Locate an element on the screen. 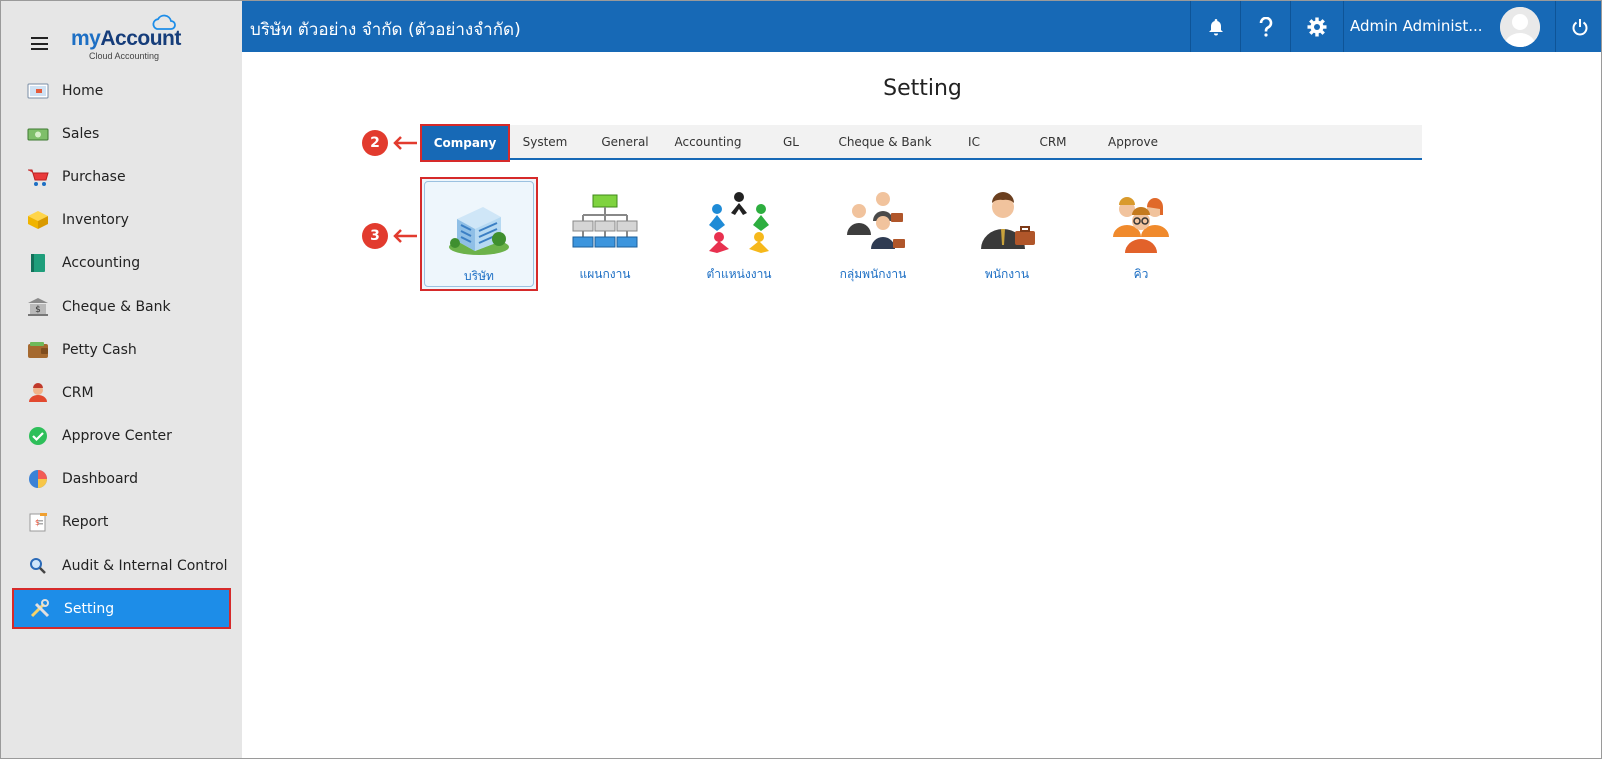  page-title: Setting is located at coordinates (922, 88).